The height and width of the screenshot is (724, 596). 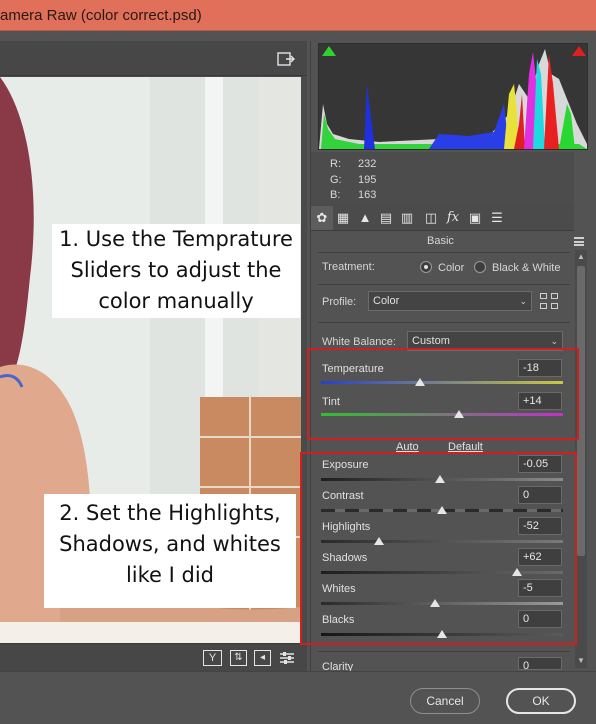 I want to click on panel-title: Basic, so click(x=440, y=241).